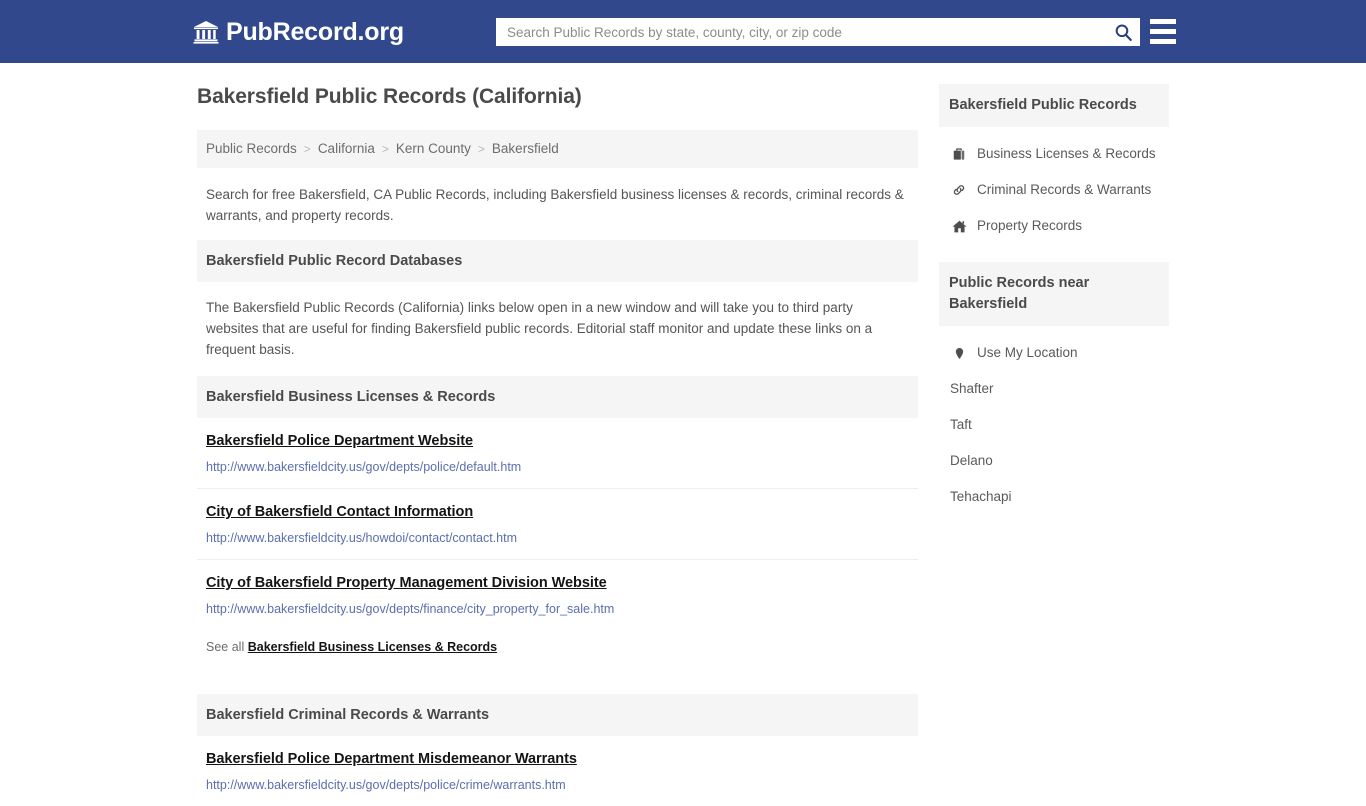 The width and height of the screenshot is (1366, 806). I want to click on sidebar-records-card: Bakersfield Public Records Business Lice, so click(1054, 164).